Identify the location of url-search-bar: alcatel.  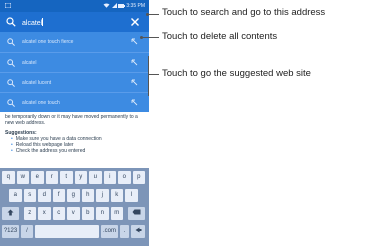
(74, 22).